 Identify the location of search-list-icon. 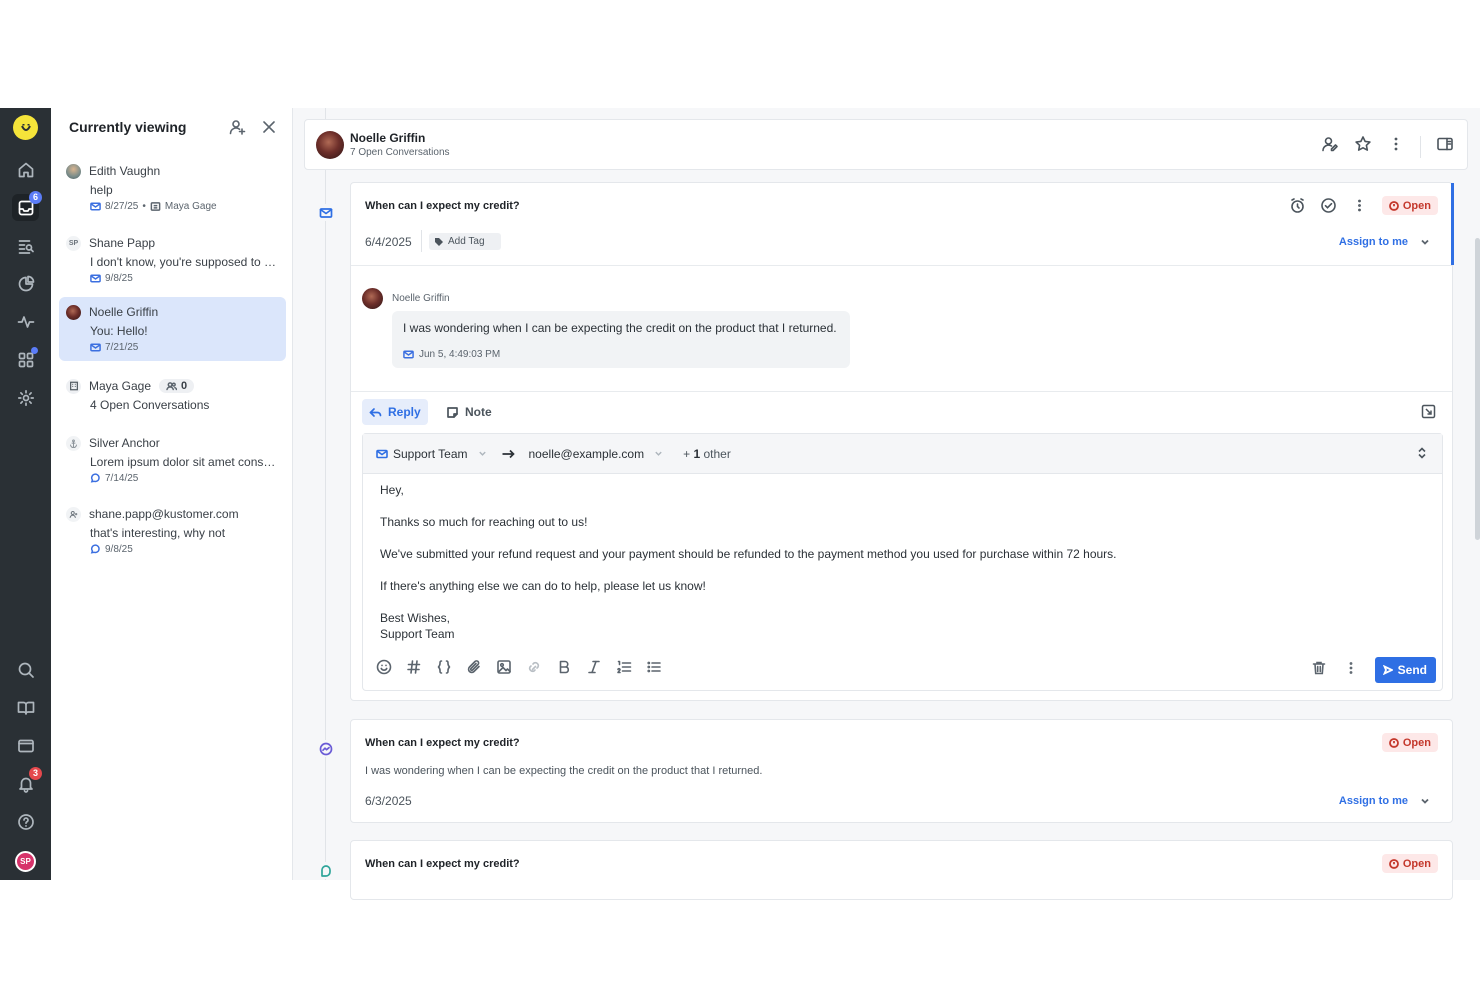
(25, 245).